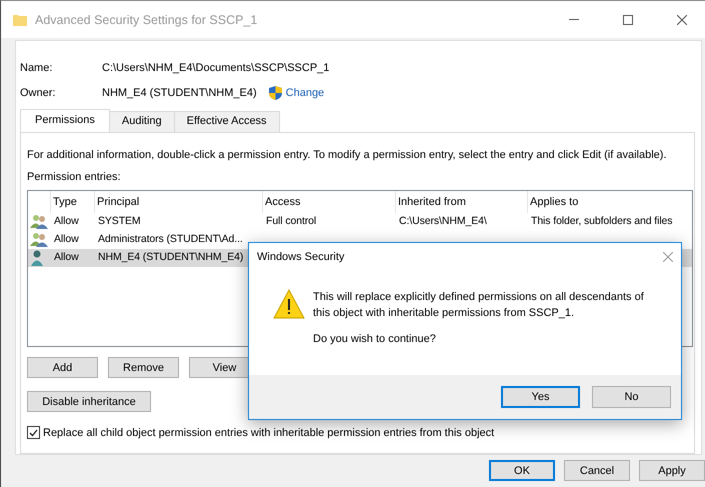 Image resolution: width=705 pixels, height=487 pixels. I want to click on close-icon, so click(682, 19).